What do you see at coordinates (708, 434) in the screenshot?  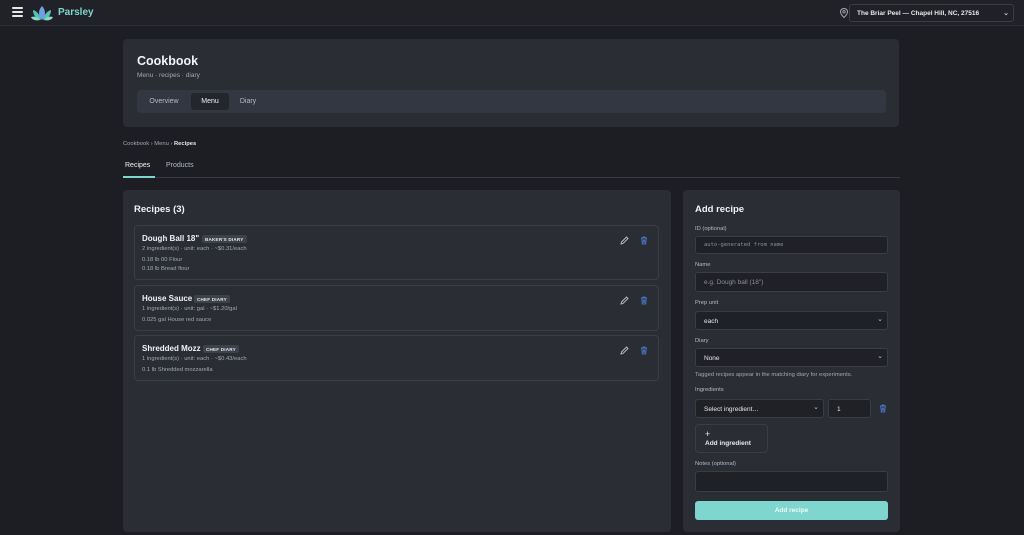 I see `plus-icon: +` at bounding box center [708, 434].